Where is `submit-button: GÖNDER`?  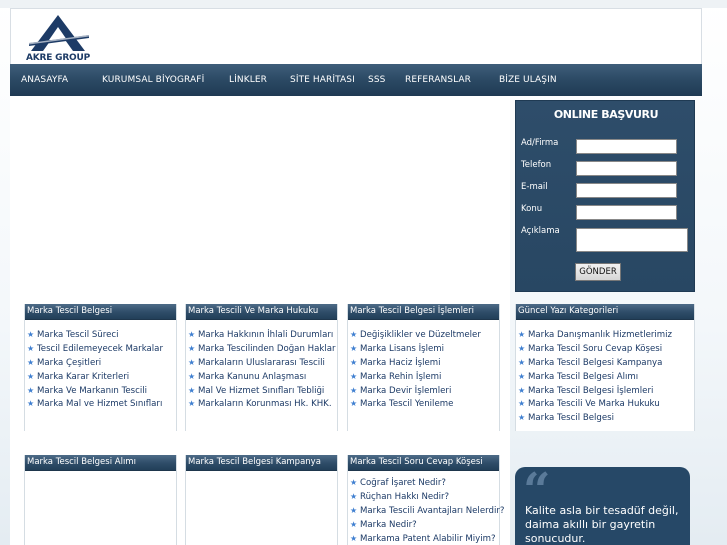 submit-button: GÖNDER is located at coordinates (598, 272).